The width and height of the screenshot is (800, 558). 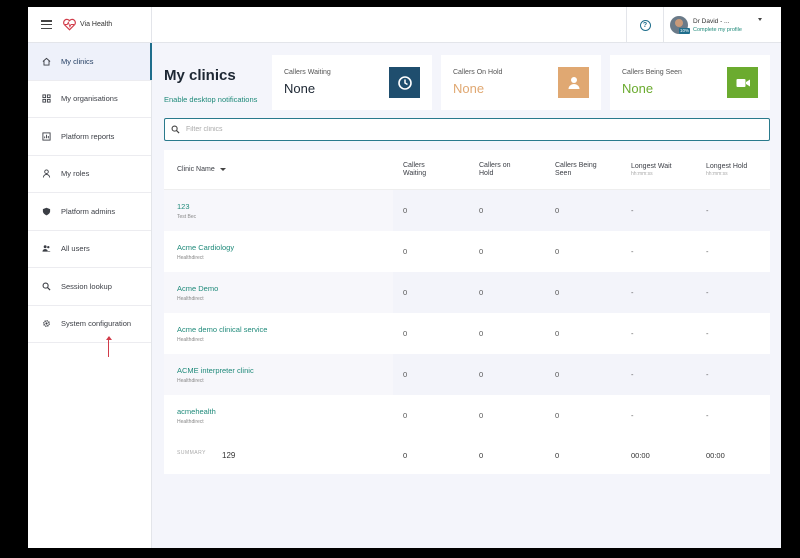 I want to click on filter-clinics-input, so click(x=466, y=129).